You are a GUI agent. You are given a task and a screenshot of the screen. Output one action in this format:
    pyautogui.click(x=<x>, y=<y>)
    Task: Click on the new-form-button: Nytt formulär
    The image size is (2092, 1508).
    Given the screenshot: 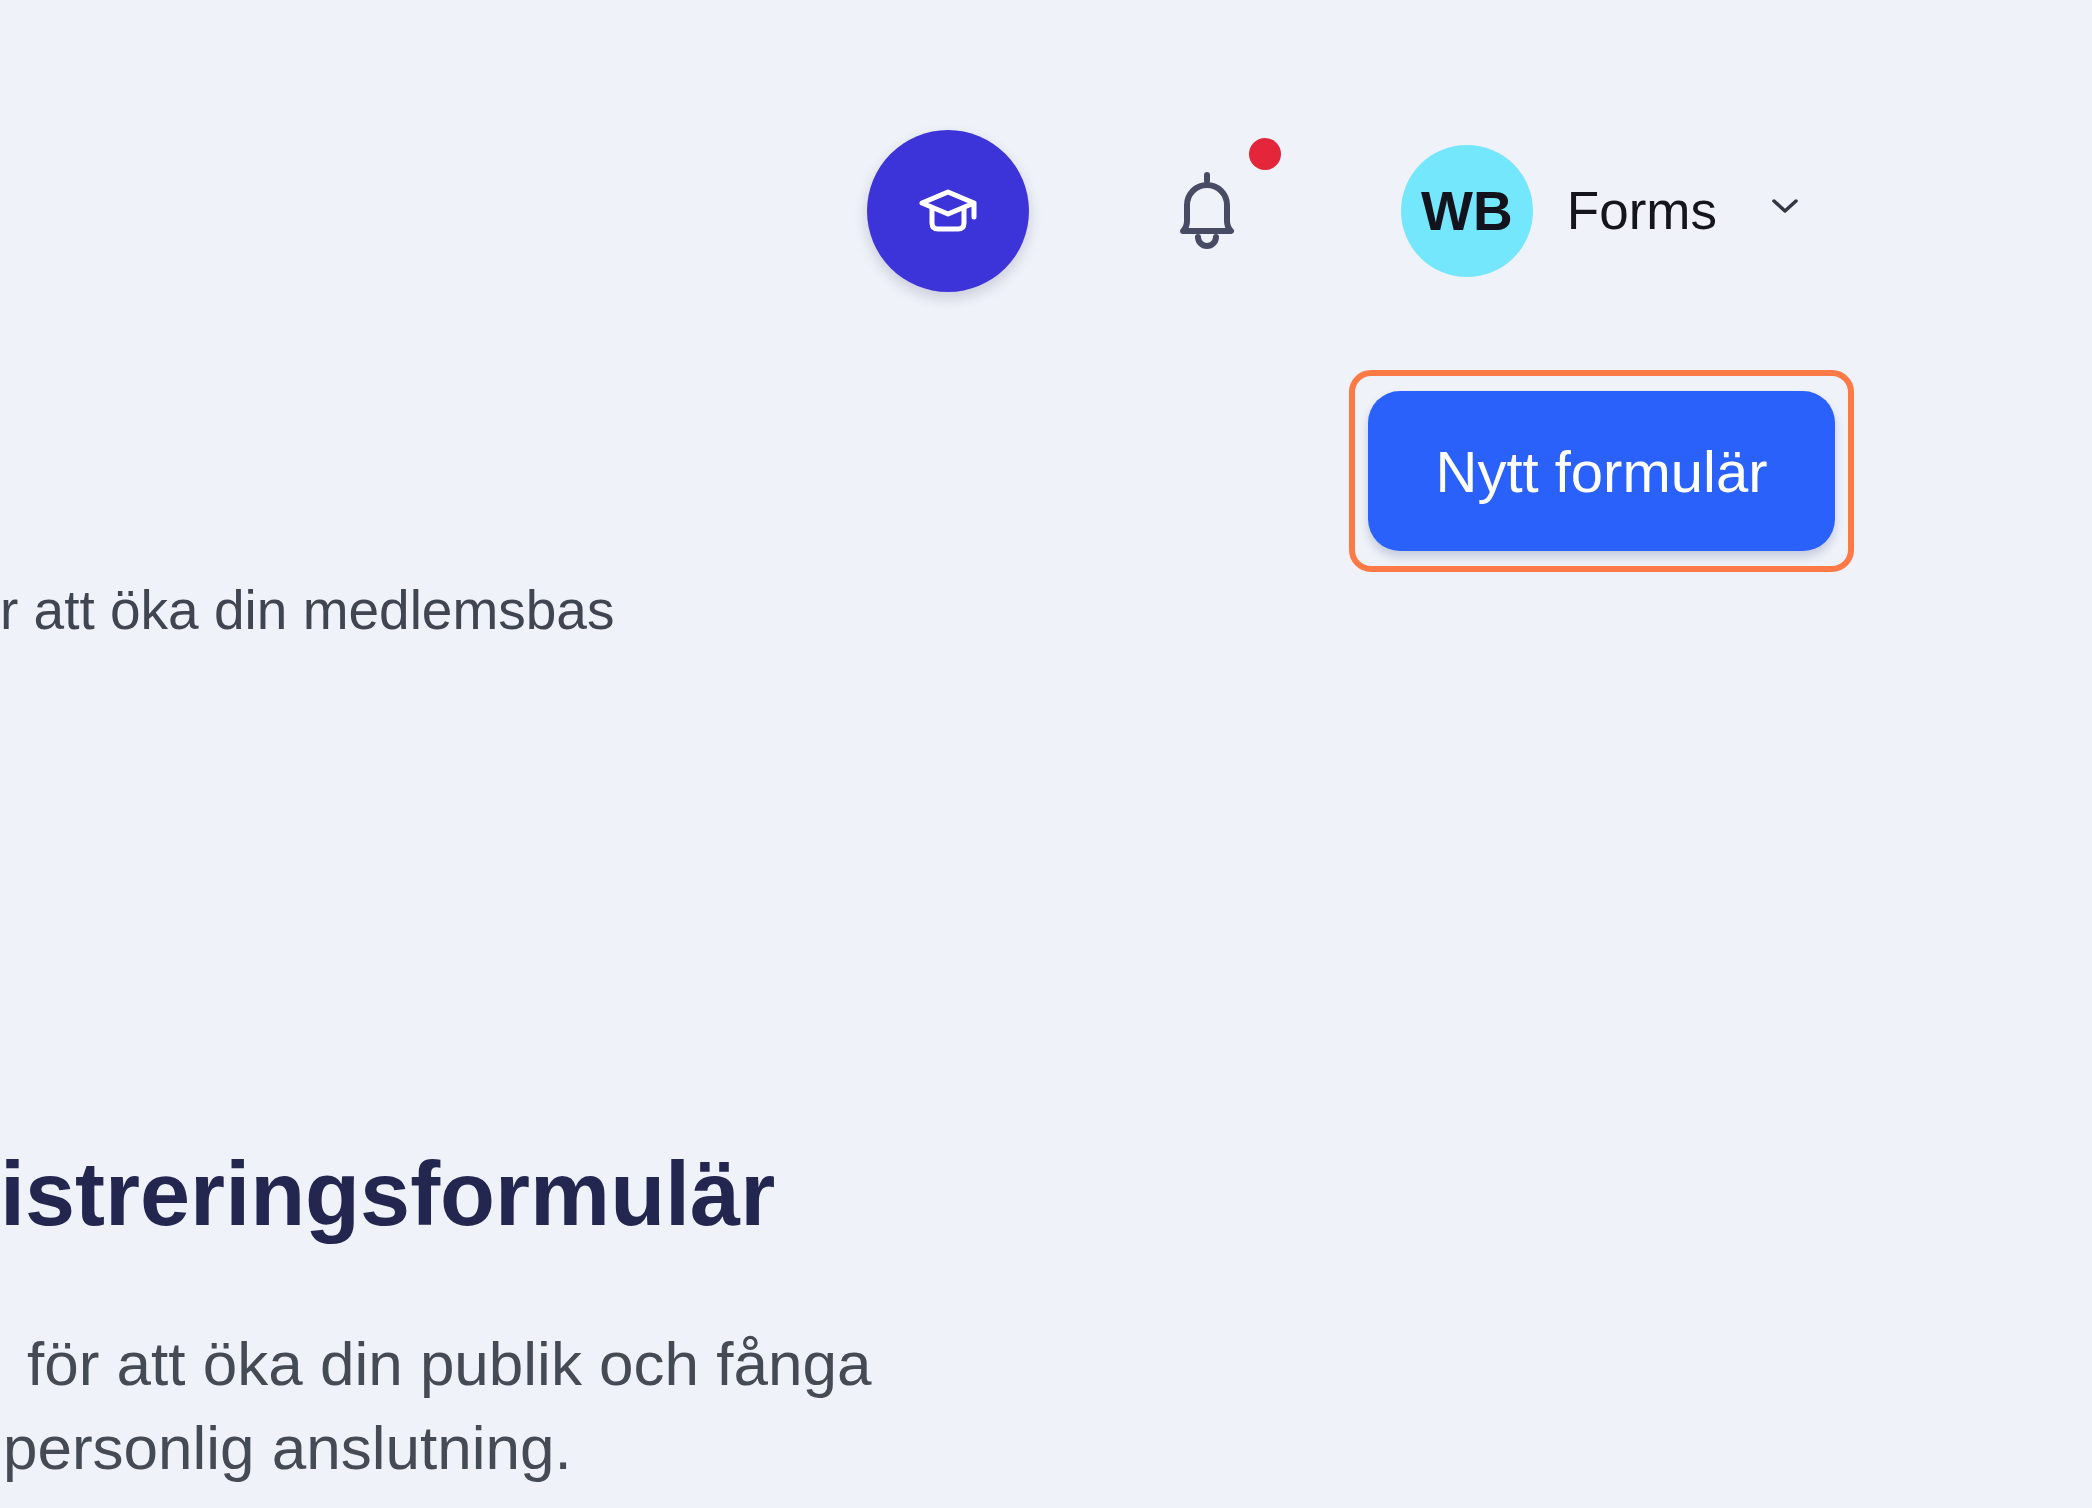 What is the action you would take?
    pyautogui.click(x=1601, y=471)
    